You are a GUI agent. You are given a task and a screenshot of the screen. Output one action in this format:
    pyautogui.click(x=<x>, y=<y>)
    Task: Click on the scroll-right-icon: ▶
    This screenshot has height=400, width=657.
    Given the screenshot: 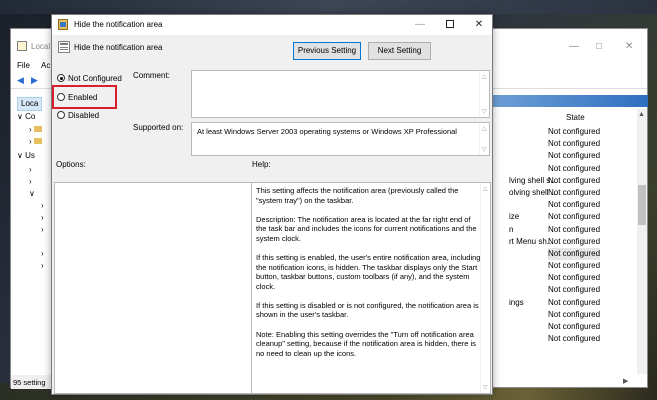 What is the action you would take?
    pyautogui.click(x=625, y=381)
    